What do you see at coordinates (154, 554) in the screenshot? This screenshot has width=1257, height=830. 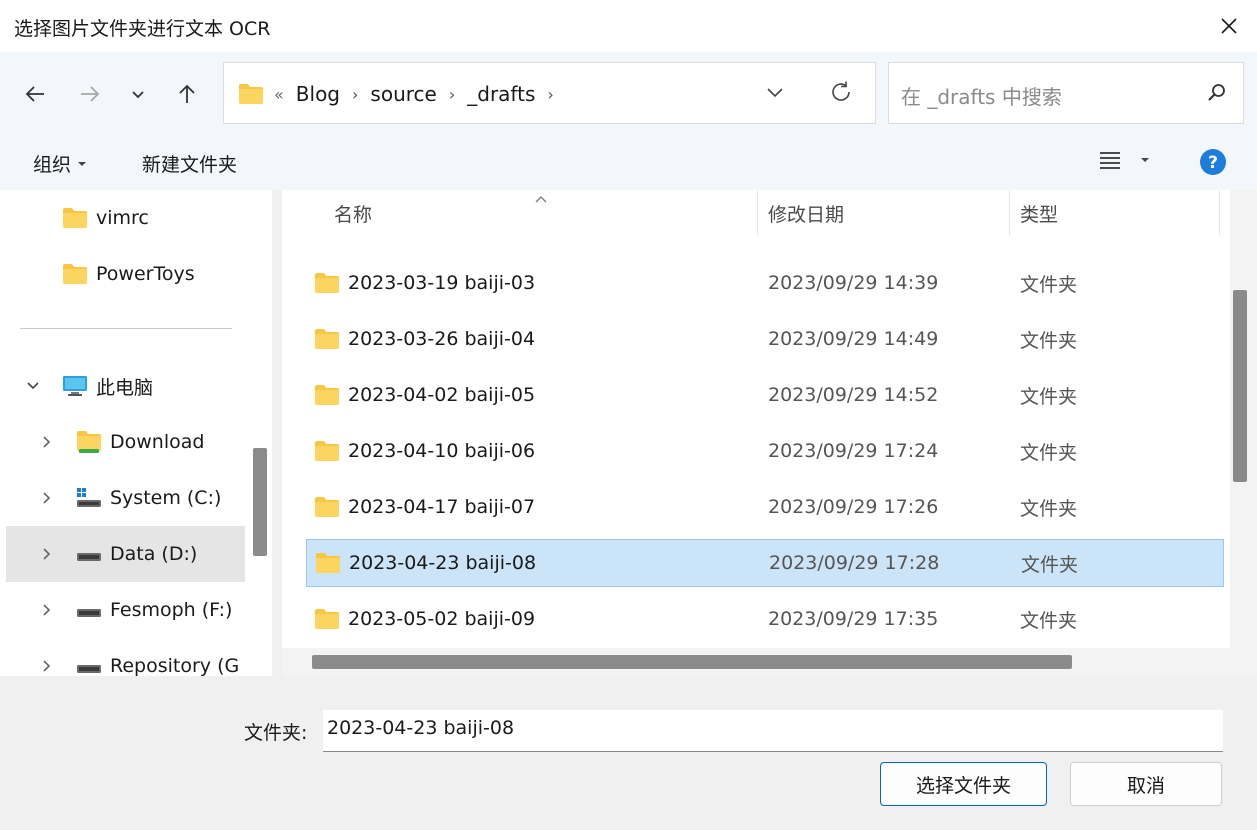 I see `sidebar-item-label: Data (D:)` at bounding box center [154, 554].